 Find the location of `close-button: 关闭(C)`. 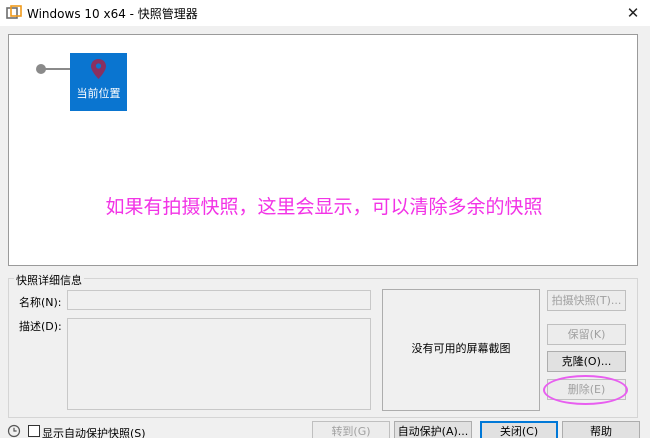

close-button: 关闭(C) is located at coordinates (519, 429).